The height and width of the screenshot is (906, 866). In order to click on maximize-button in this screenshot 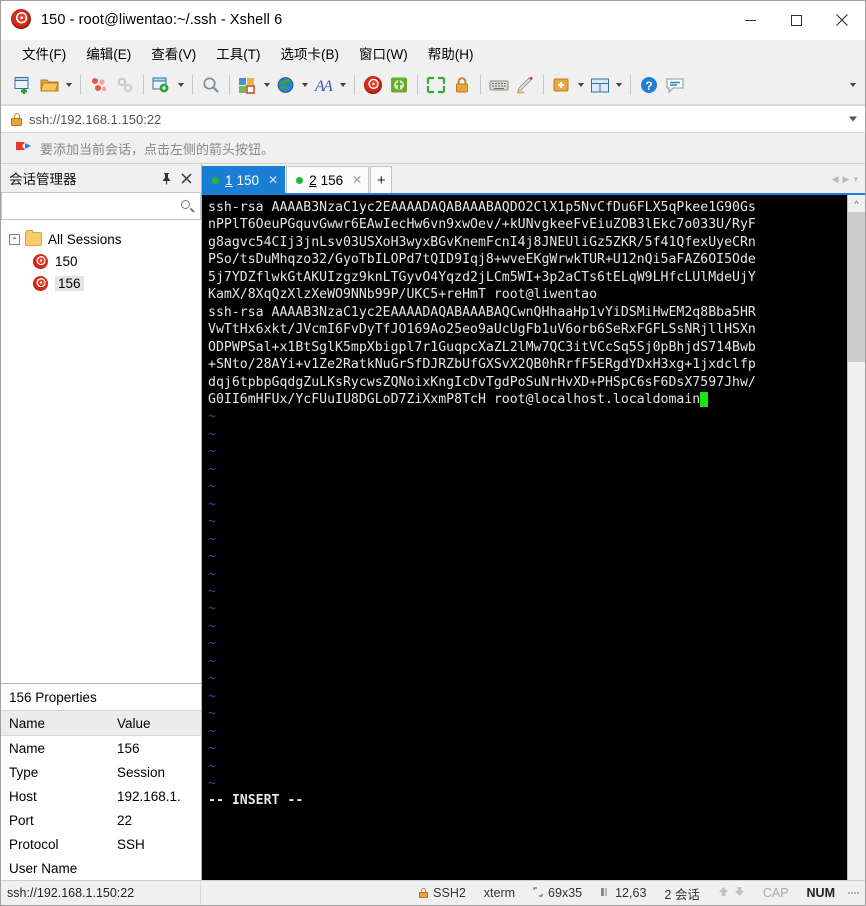, I will do `click(796, 20)`.